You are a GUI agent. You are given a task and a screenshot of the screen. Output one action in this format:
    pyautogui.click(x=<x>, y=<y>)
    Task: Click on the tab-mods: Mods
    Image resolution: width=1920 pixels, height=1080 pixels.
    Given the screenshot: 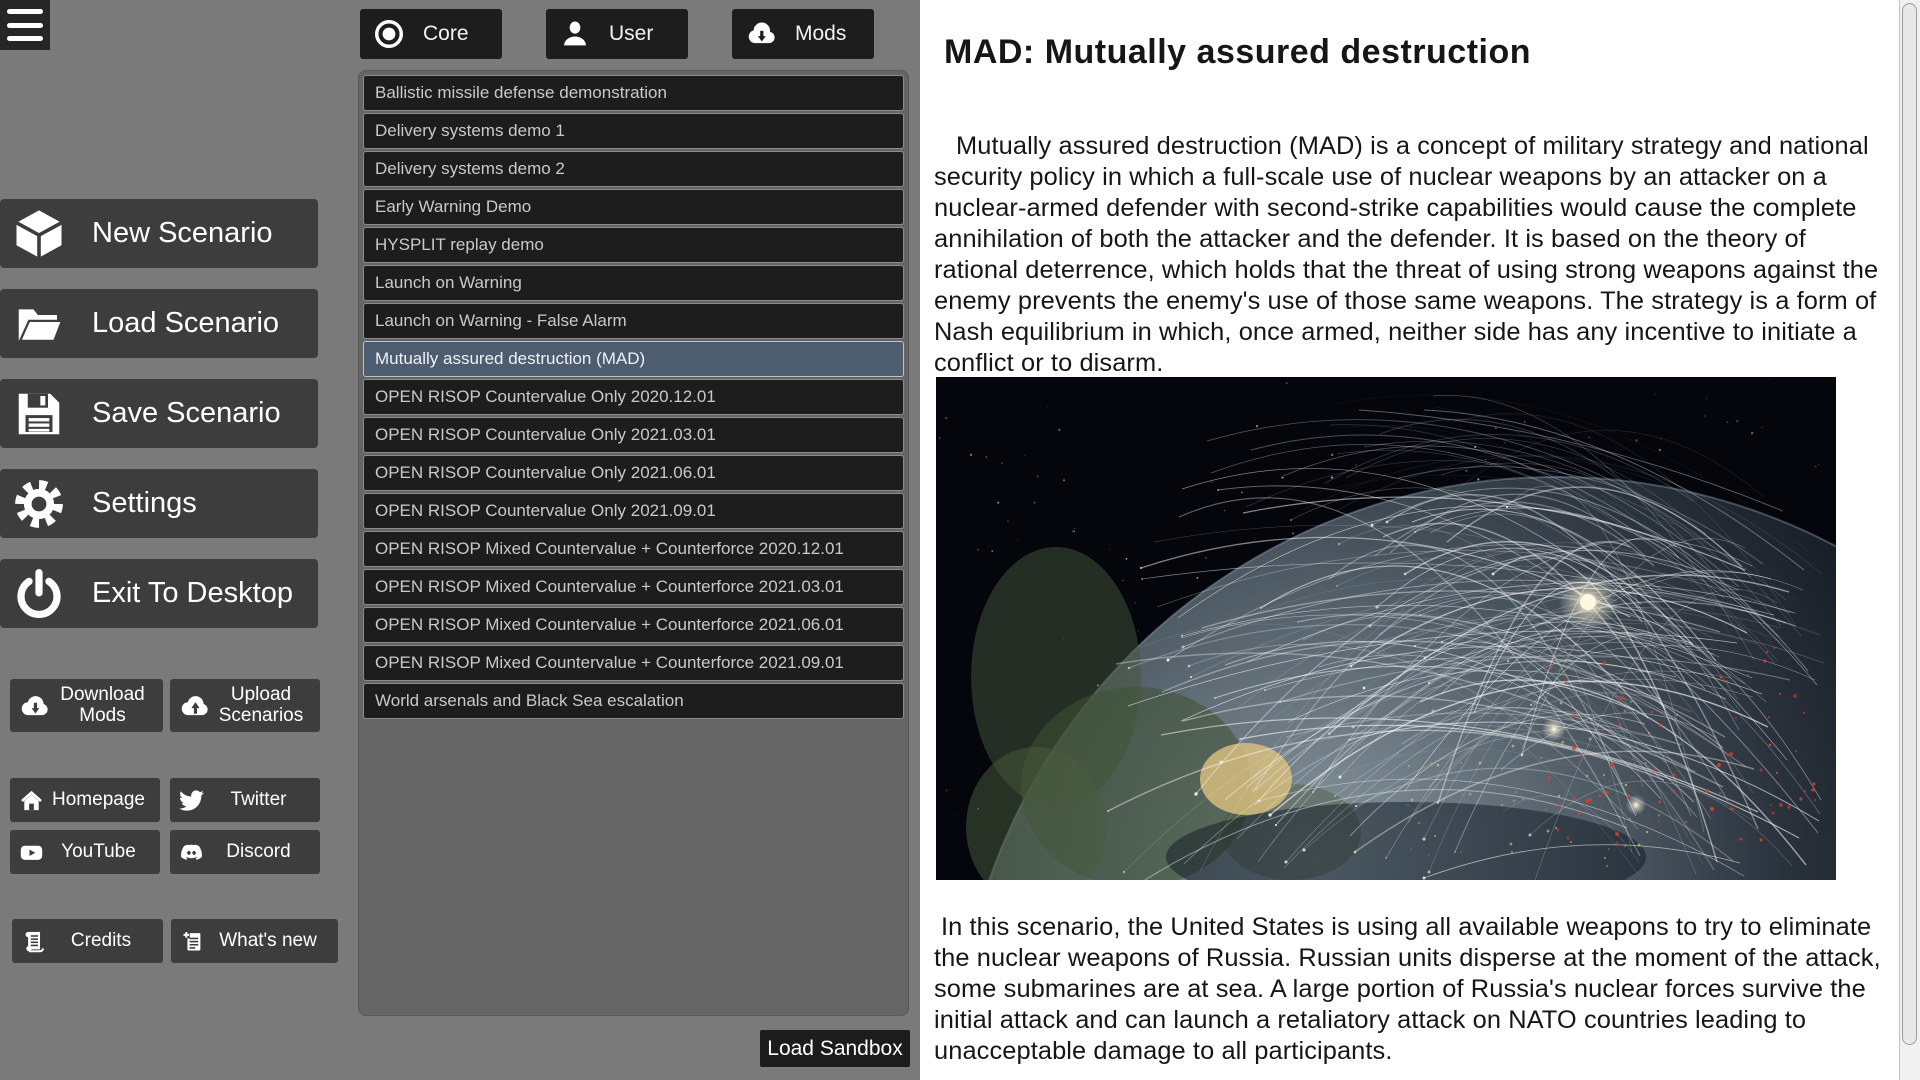 What is the action you would take?
    pyautogui.click(x=803, y=34)
    